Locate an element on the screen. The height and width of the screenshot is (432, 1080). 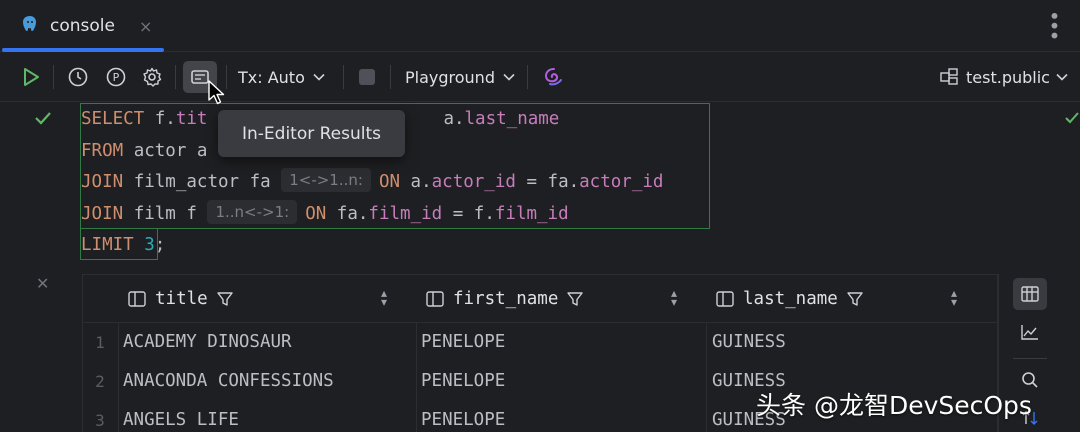
tab-console: console × is located at coordinates (82, 26).